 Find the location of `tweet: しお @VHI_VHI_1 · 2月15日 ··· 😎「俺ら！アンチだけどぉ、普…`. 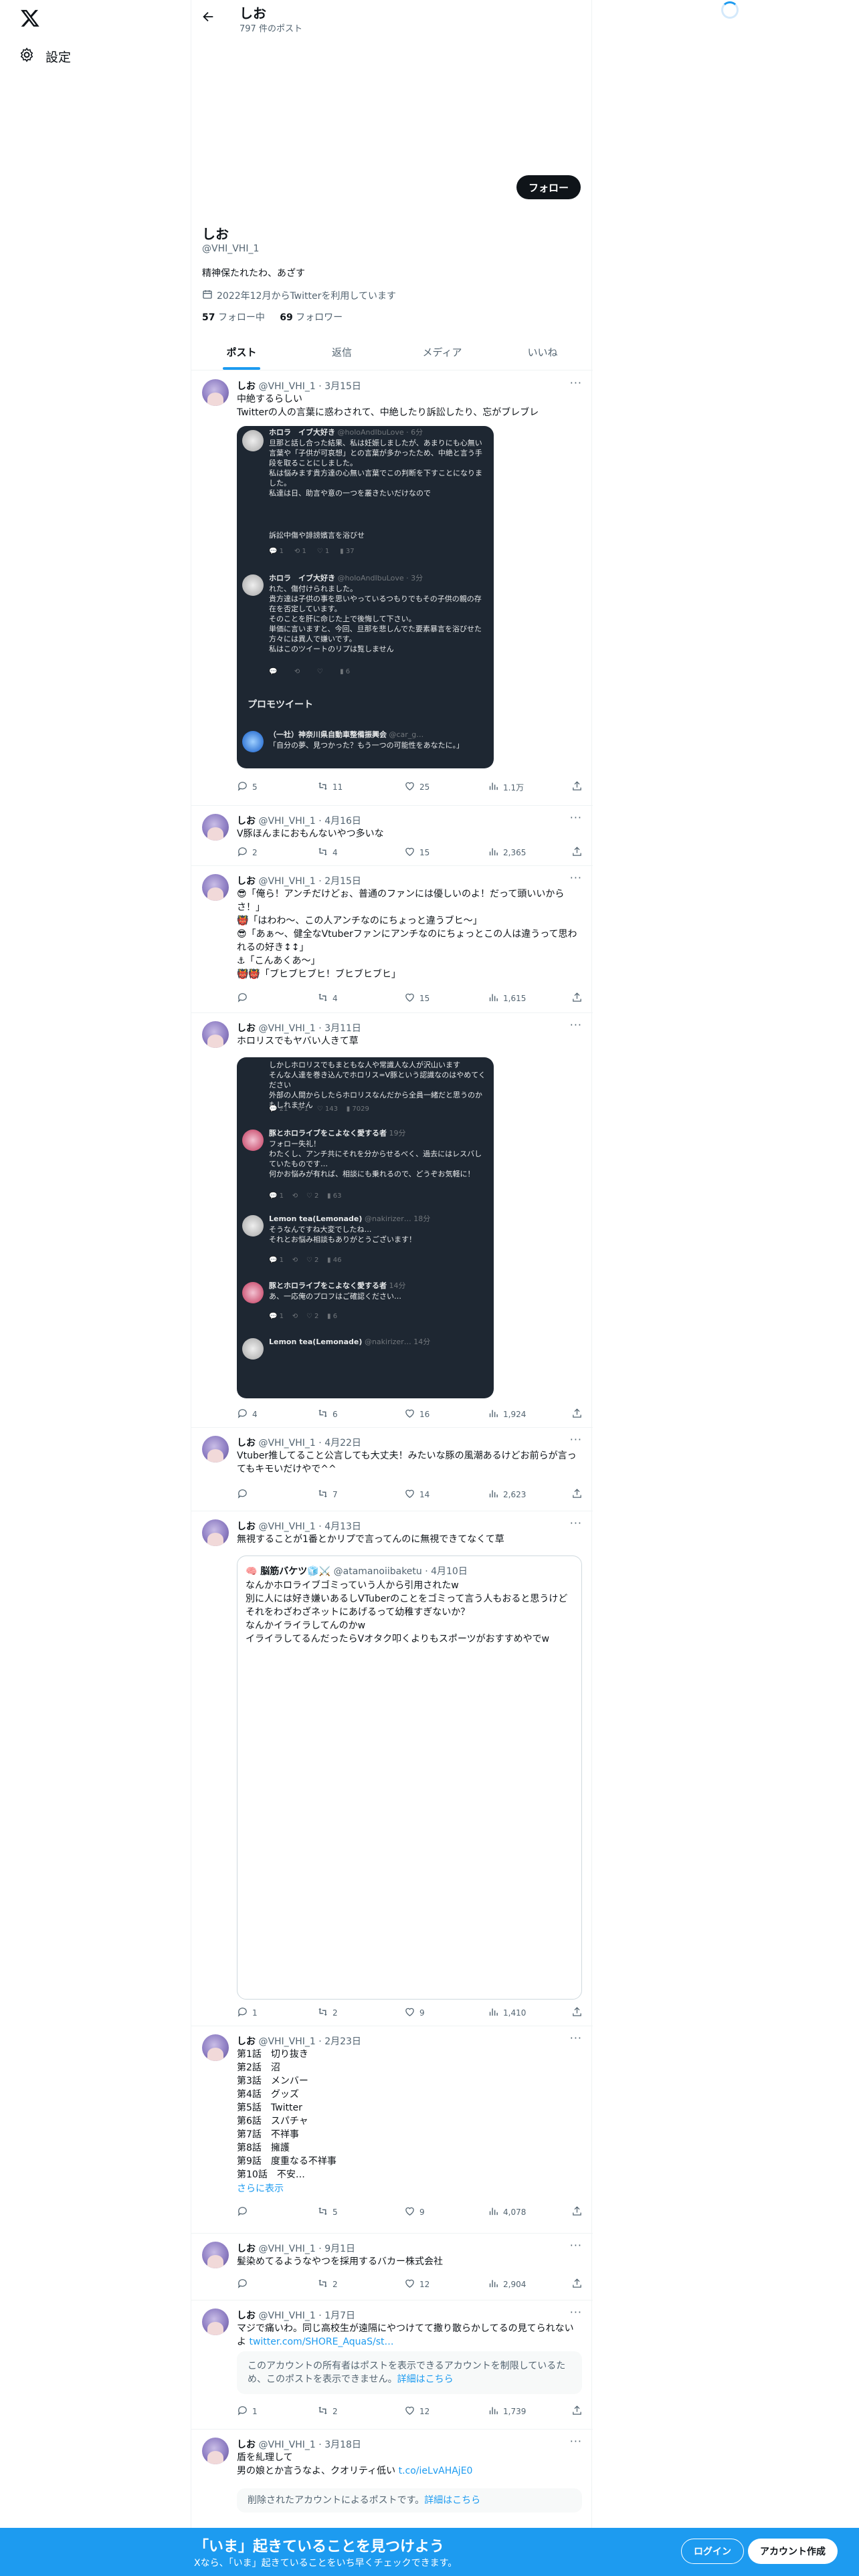

tweet: しお @VHI_VHI_1 · 2月15日 ··· 😎「俺ら！アンチだけどぉ、普… is located at coordinates (392, 940).